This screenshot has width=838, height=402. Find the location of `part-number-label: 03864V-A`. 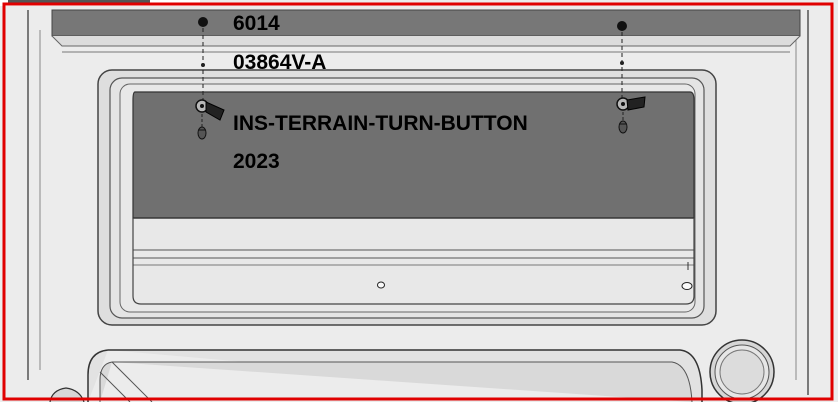

part-number-label: 03864V-A is located at coordinates (280, 62).